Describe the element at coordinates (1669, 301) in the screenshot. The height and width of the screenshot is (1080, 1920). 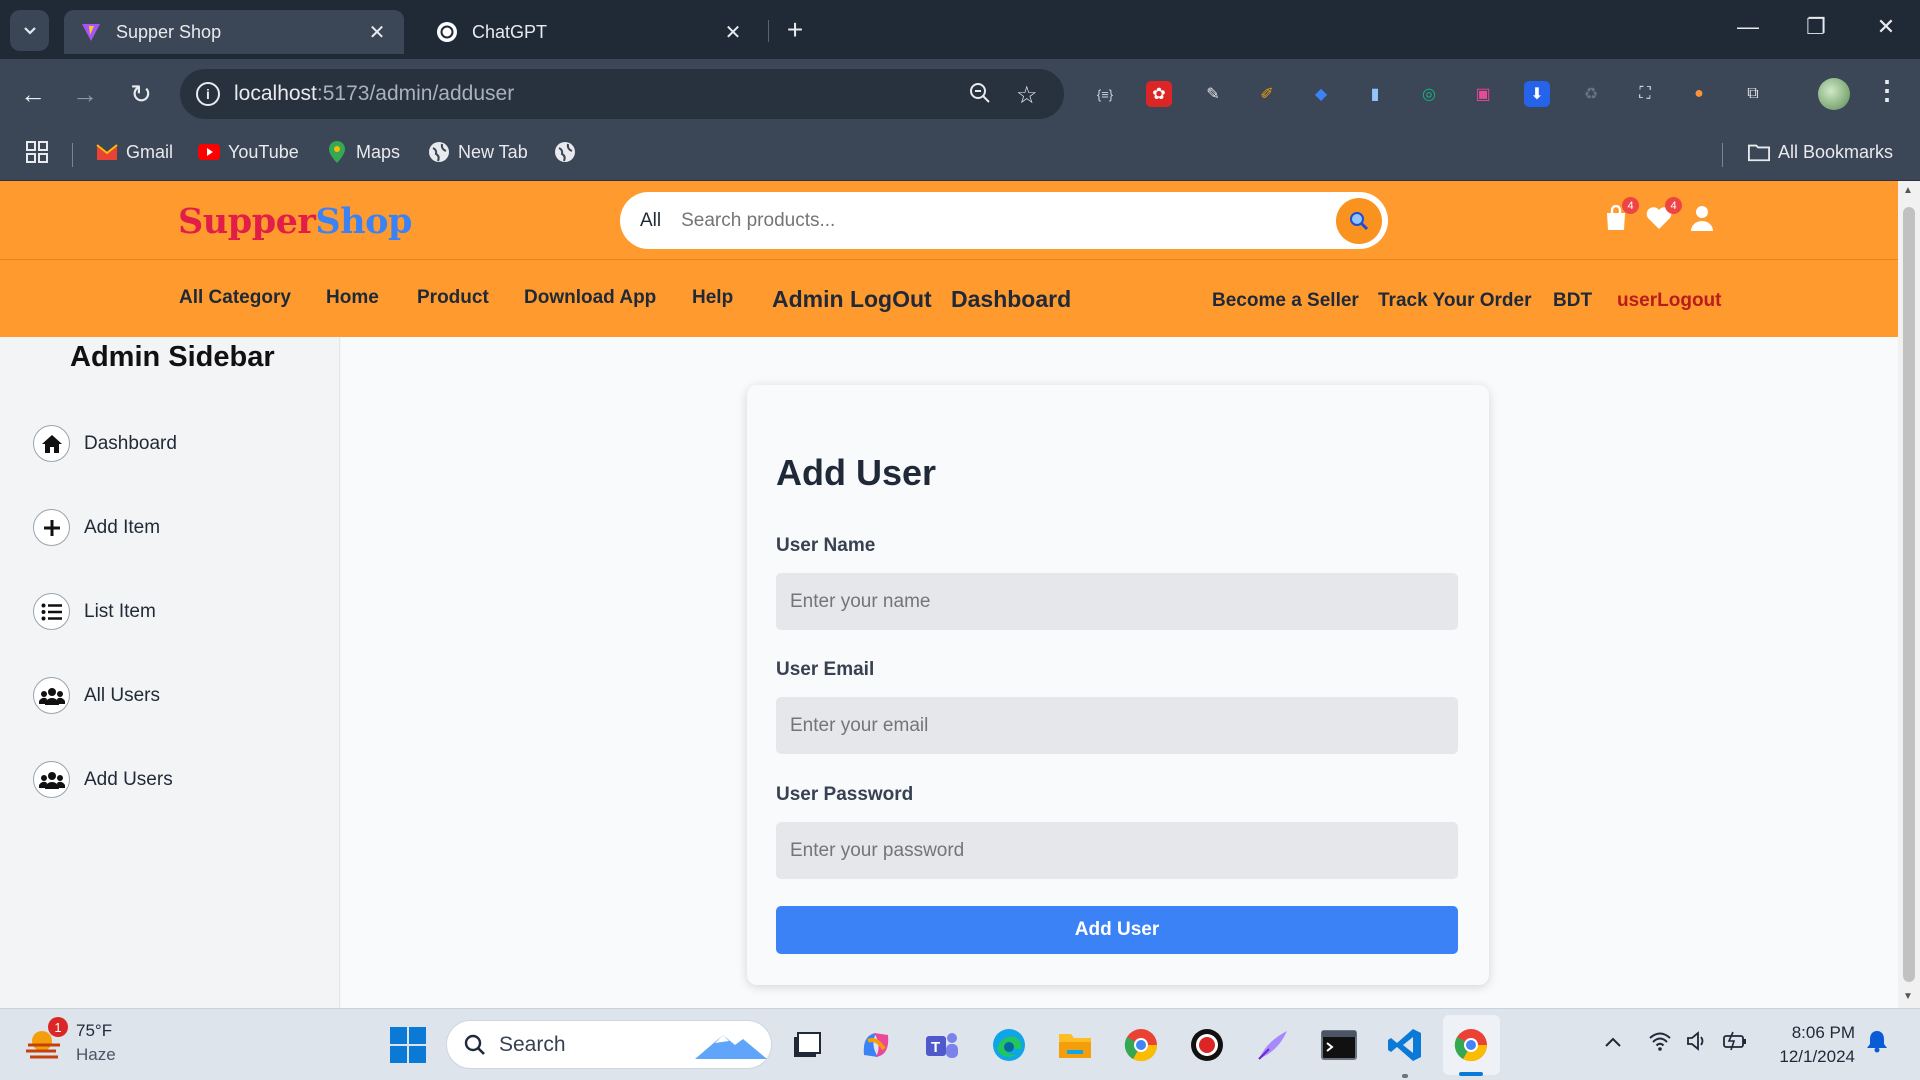
I see `nav-user-logout: userLogout` at that location.